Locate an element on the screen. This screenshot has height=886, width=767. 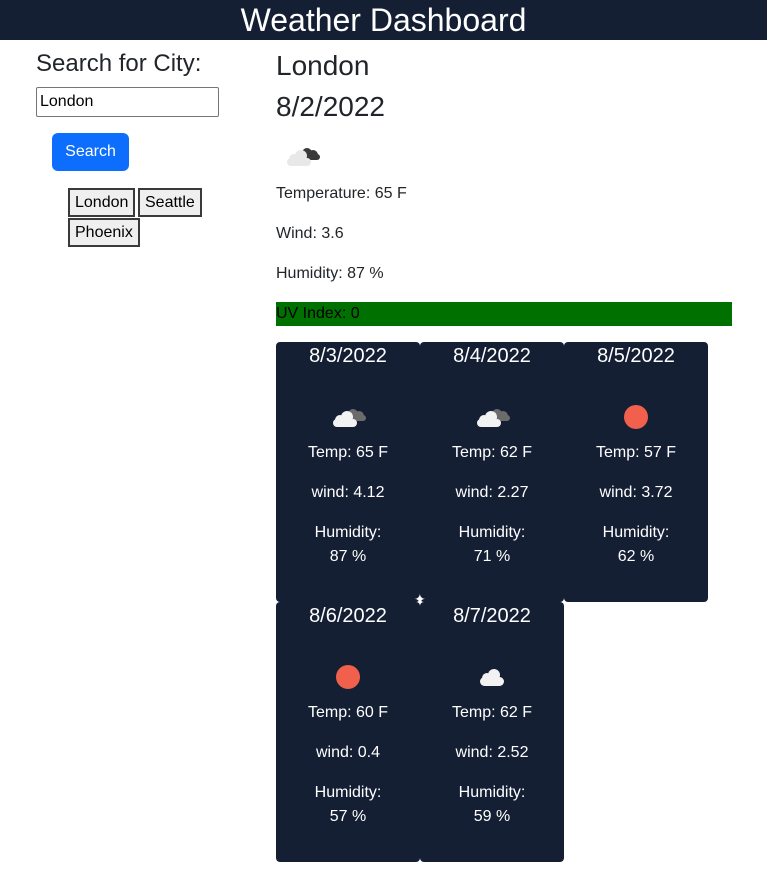
current-city-name: London is located at coordinates (323, 65).